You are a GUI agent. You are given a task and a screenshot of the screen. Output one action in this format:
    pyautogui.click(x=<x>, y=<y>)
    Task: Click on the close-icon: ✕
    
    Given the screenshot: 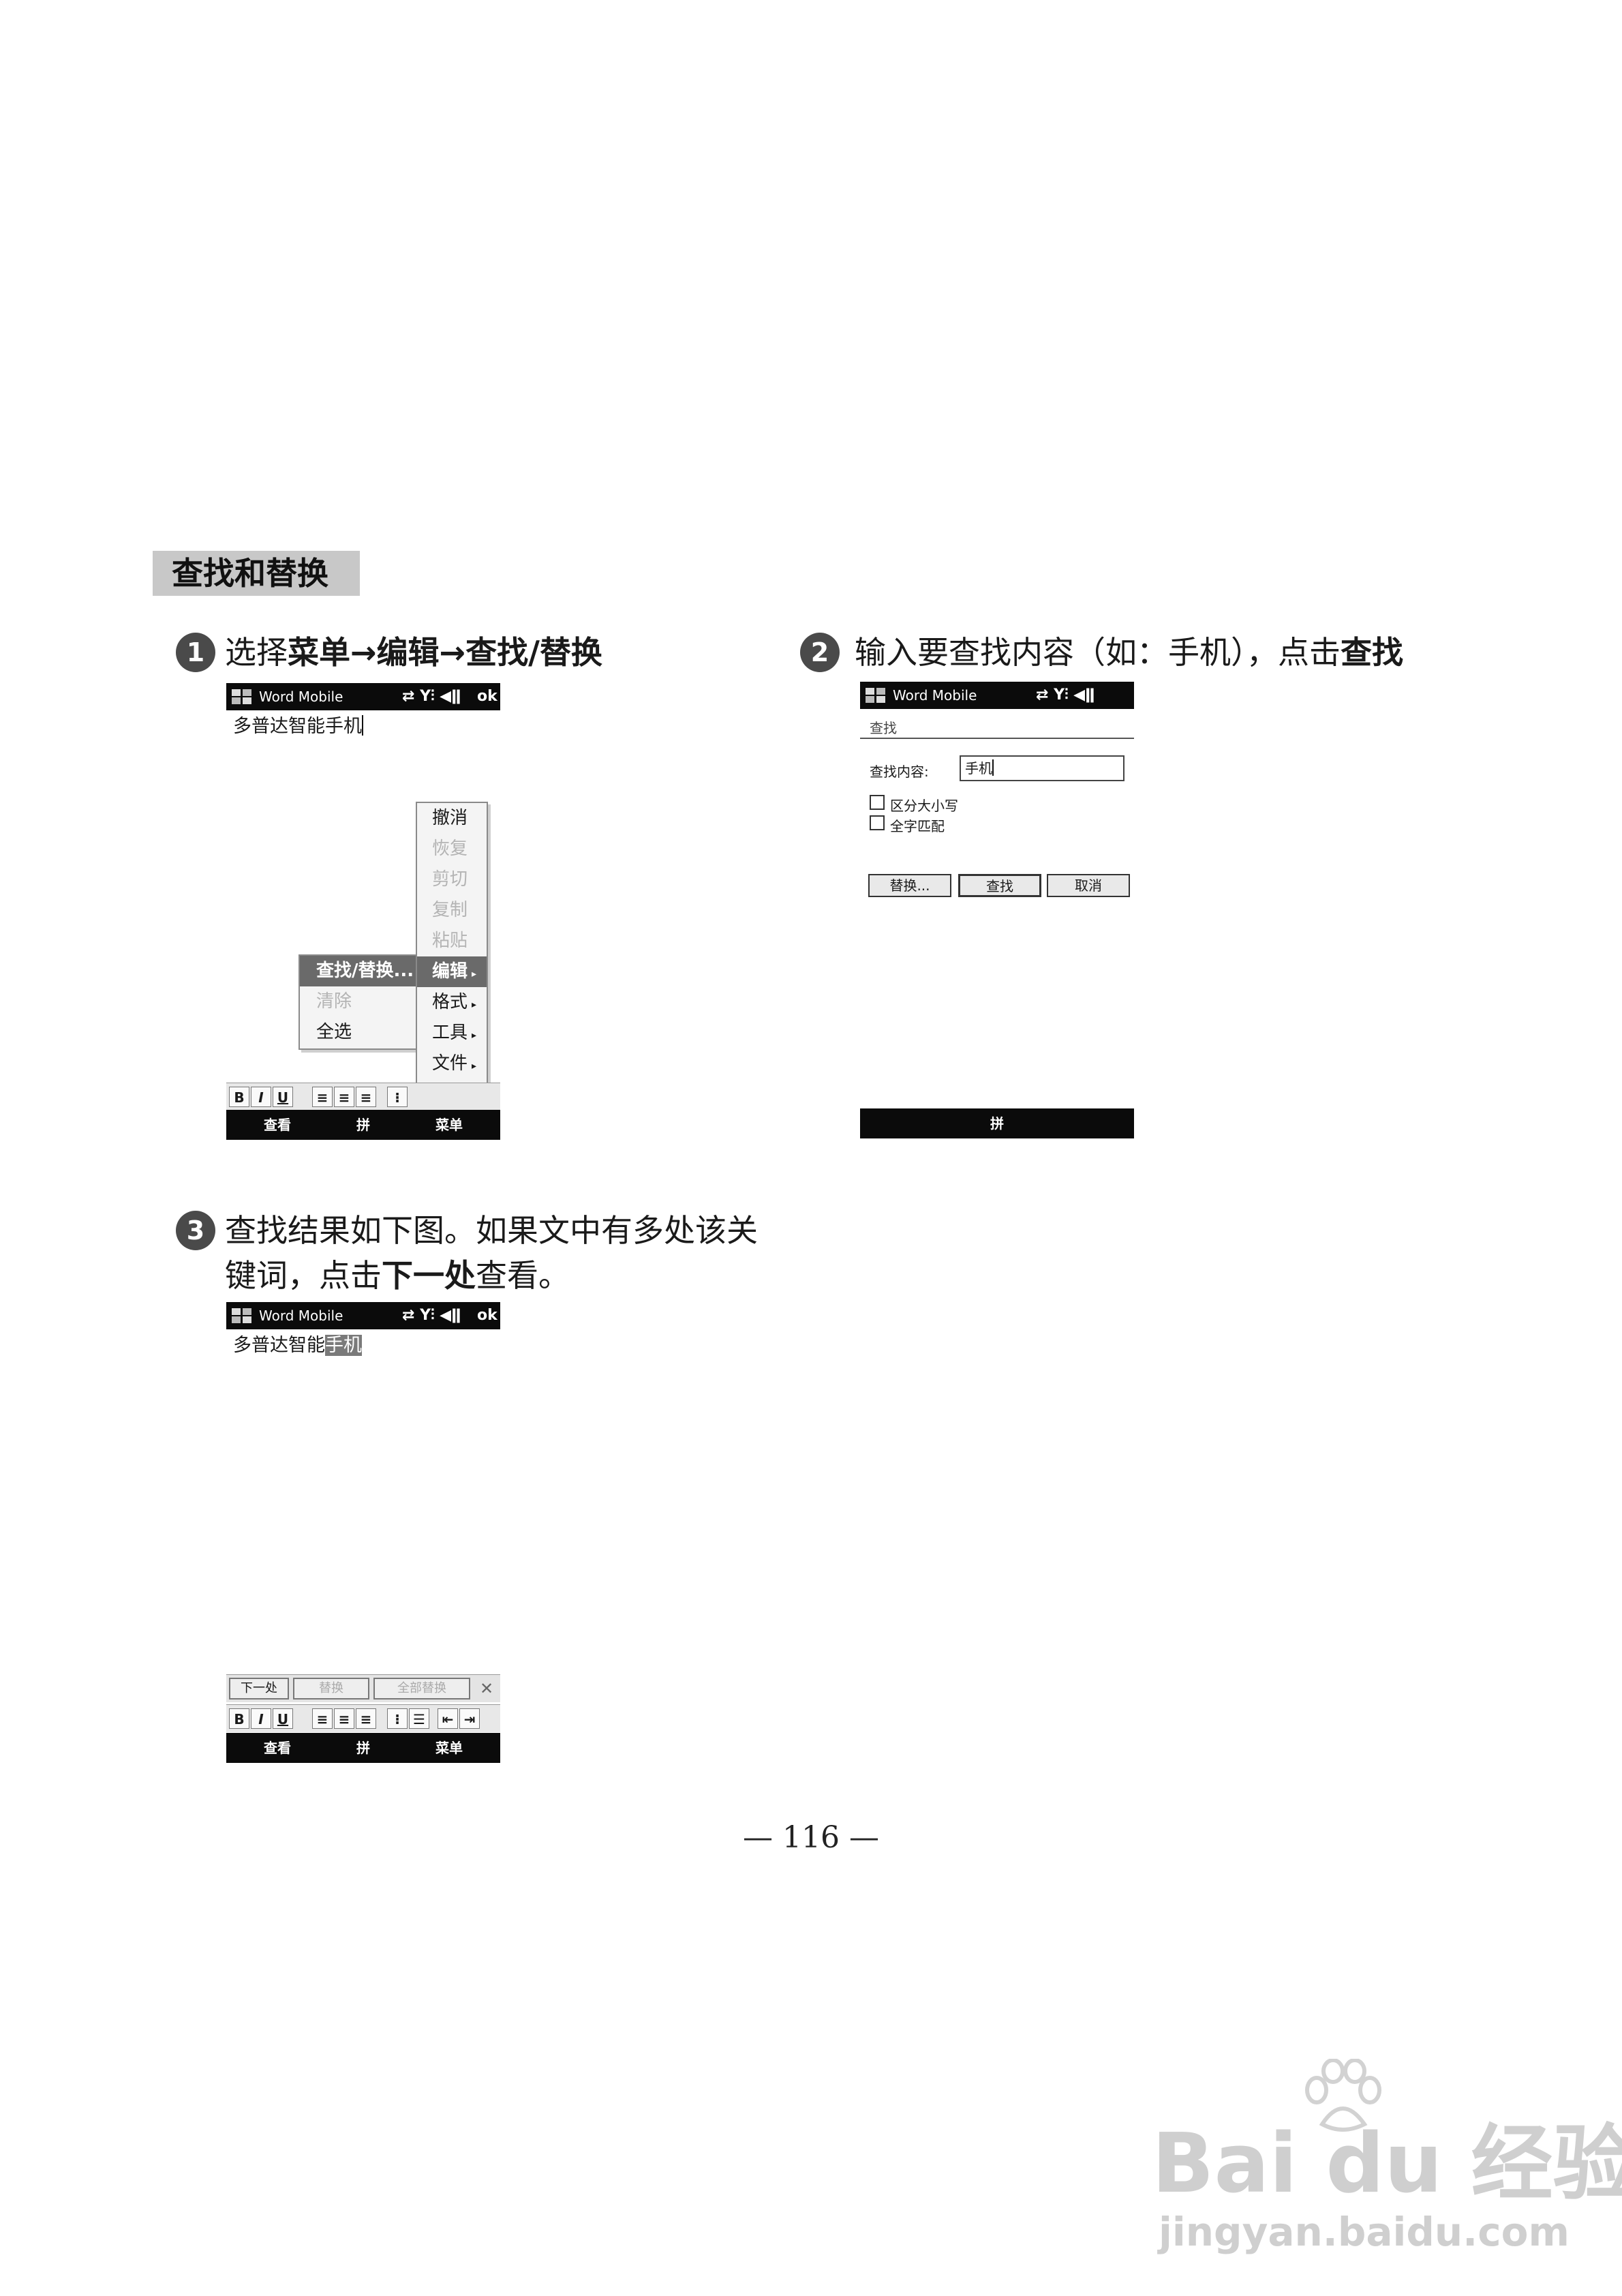 What is the action you would take?
    pyautogui.click(x=486, y=1689)
    